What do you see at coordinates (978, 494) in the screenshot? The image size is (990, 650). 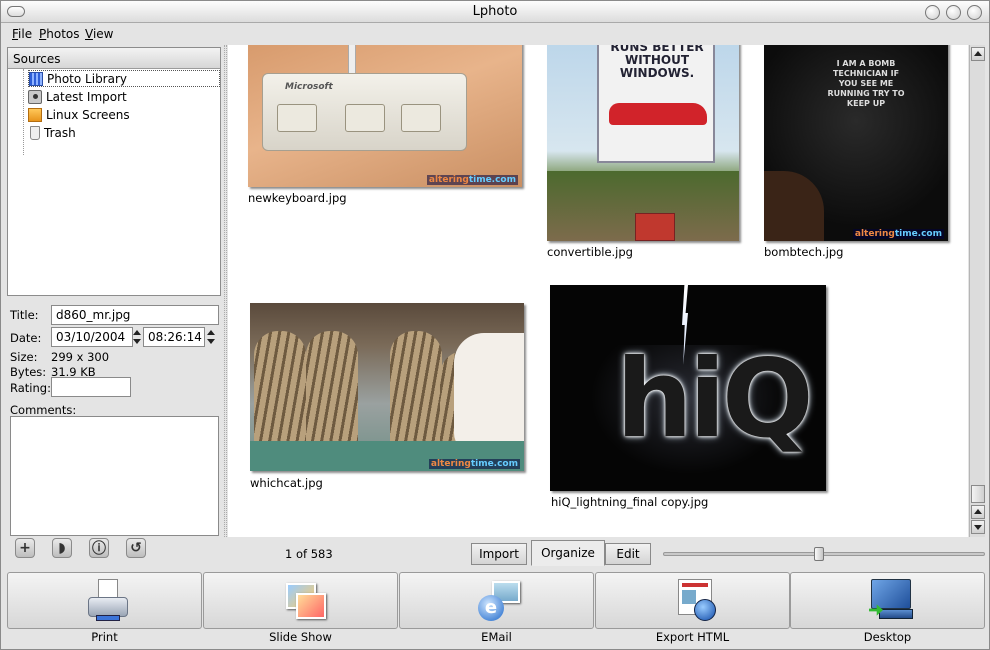 I see `scroll-thumb` at bounding box center [978, 494].